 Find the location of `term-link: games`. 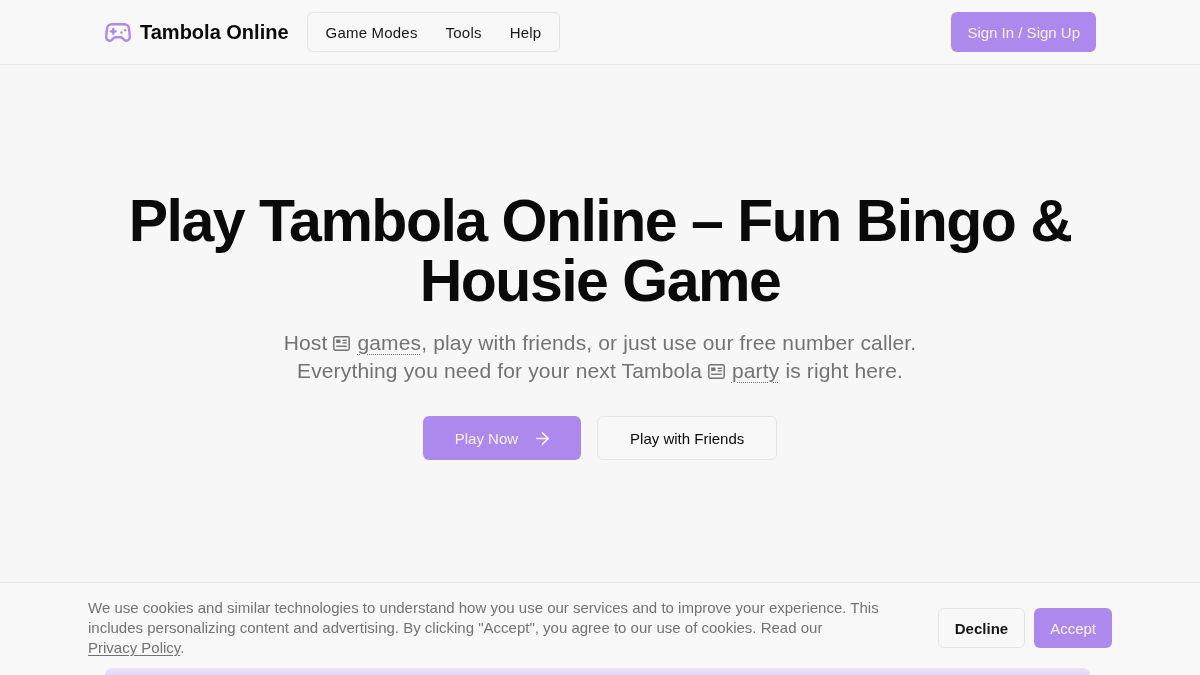

term-link: games is located at coordinates (389, 342).